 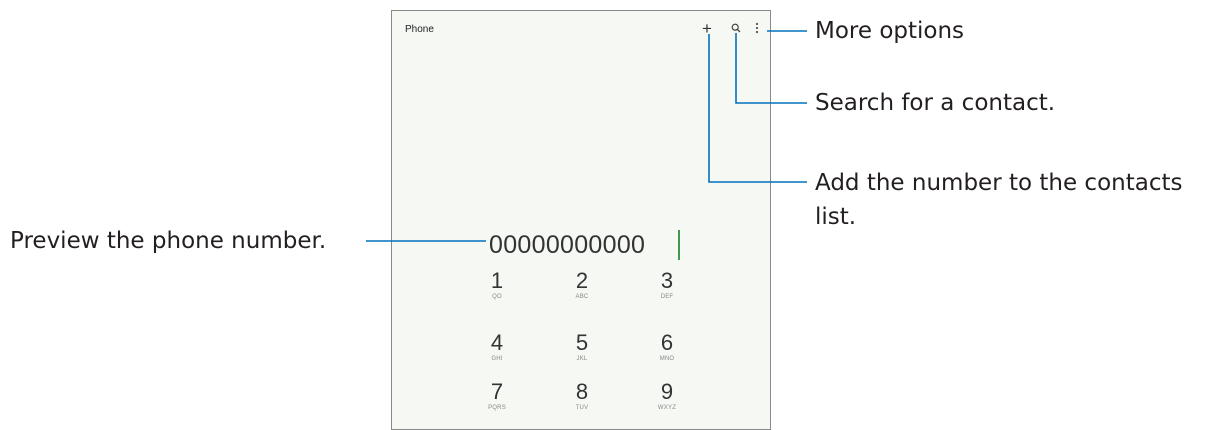 I want to click on callout-add-number-line1: Add the number to the contacts, so click(x=999, y=183).